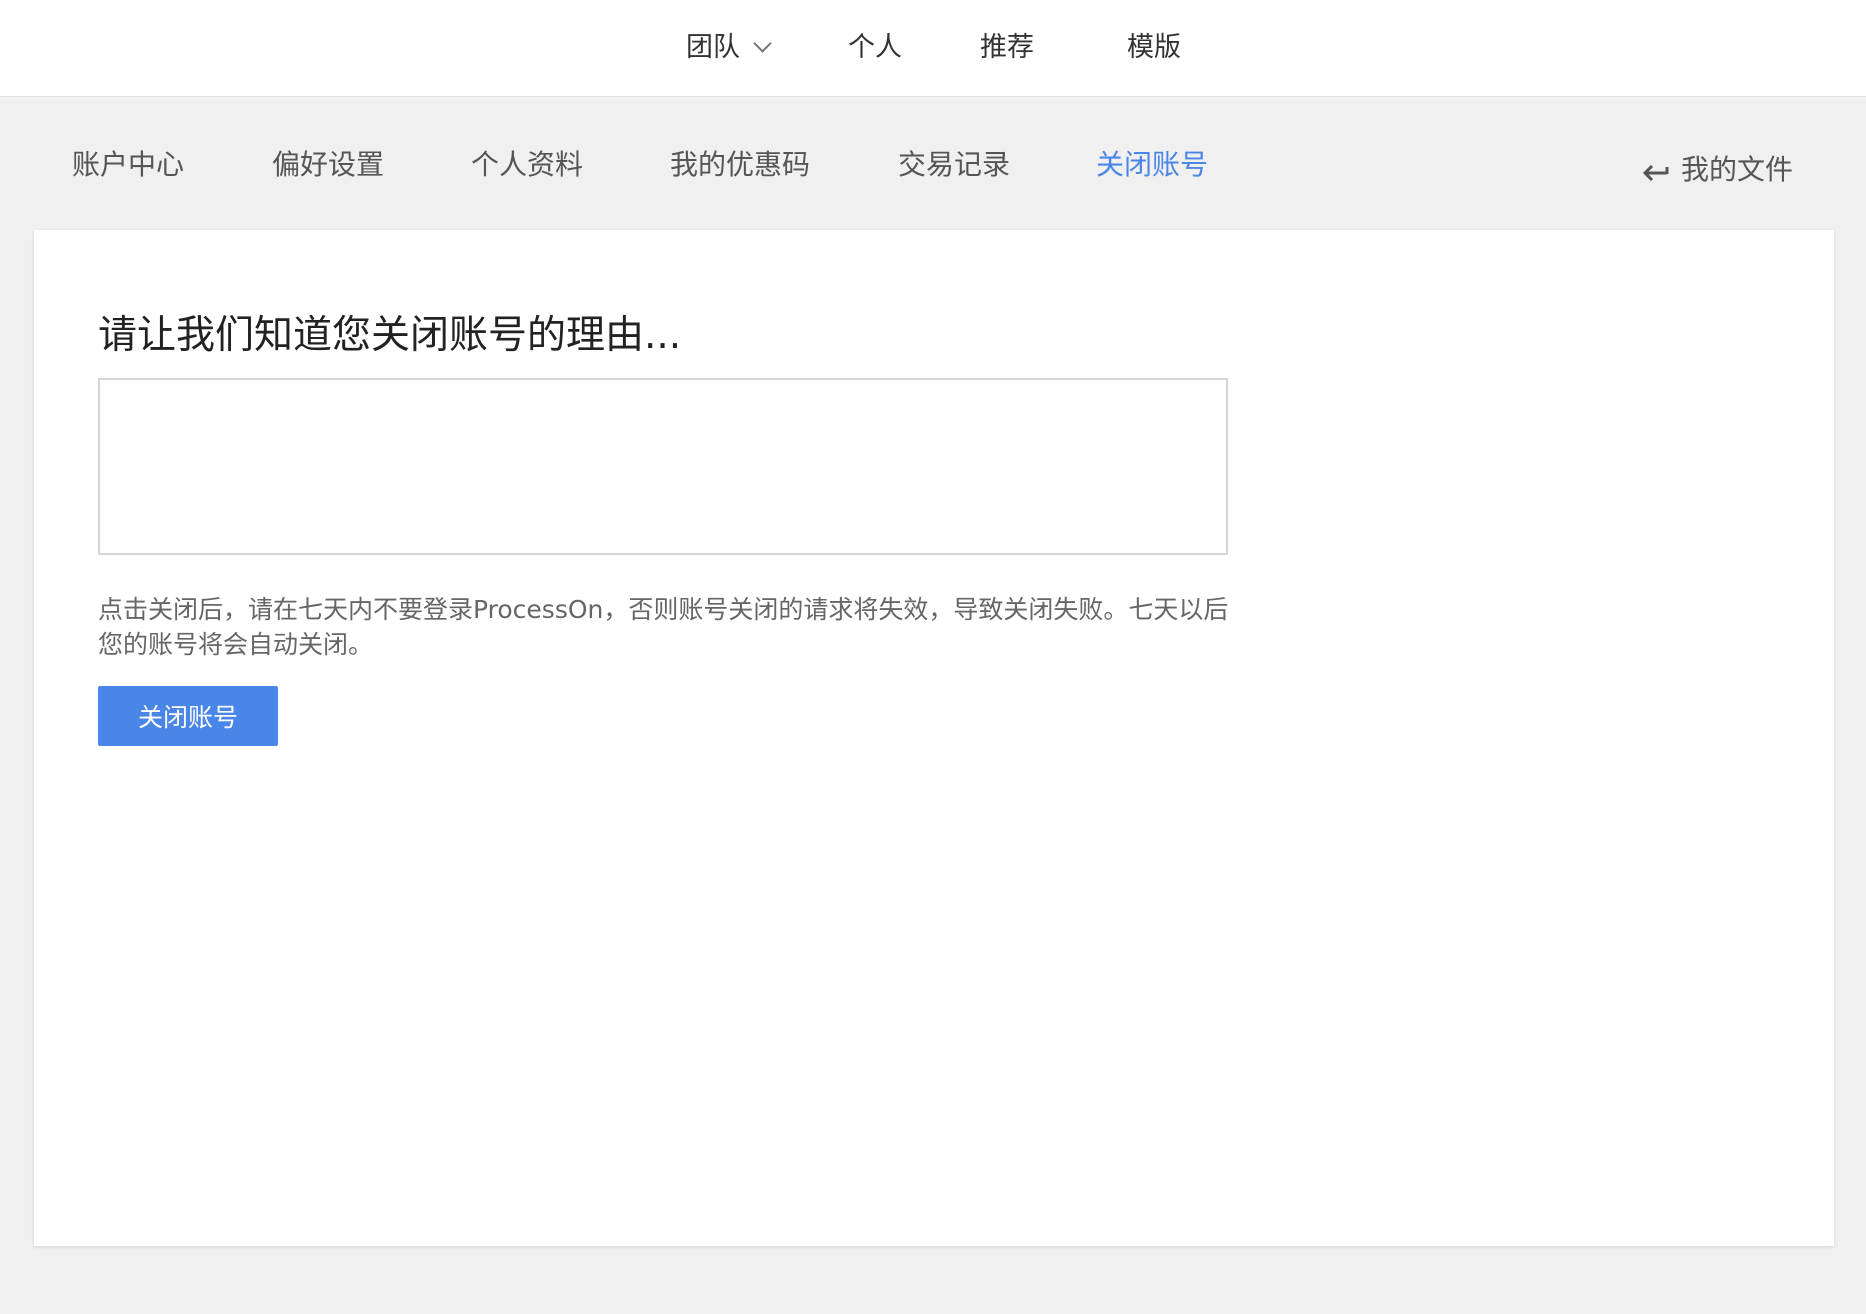  Describe the element at coordinates (740, 165) in the screenshot. I see `tab-coupons: 我的优惠码` at that location.